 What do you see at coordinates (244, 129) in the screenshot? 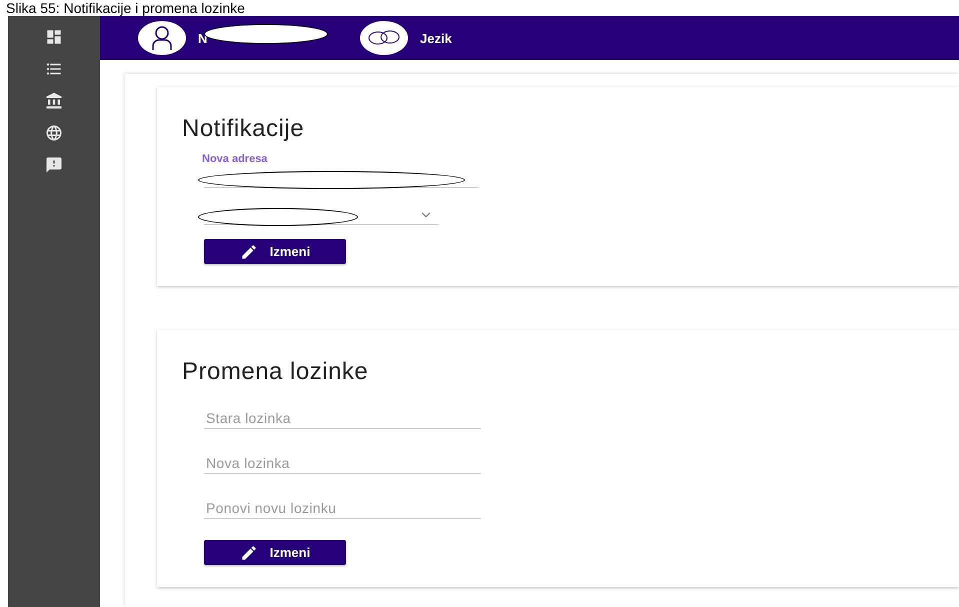
I see `section-title: Notifikacije` at bounding box center [244, 129].